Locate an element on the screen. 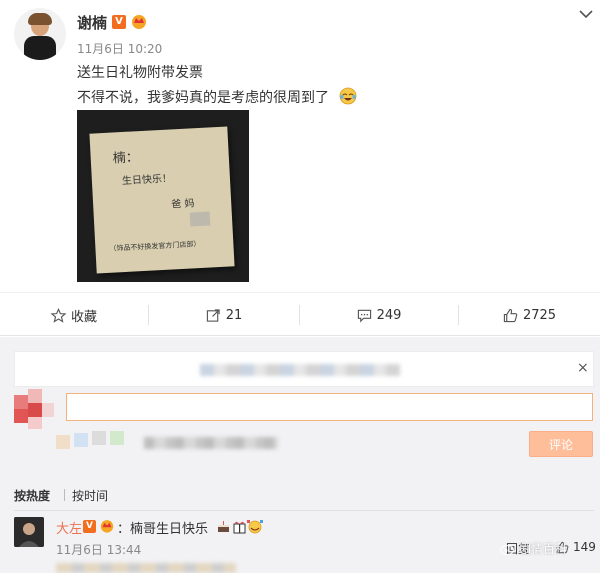  avatar-hair is located at coordinates (40, 19).